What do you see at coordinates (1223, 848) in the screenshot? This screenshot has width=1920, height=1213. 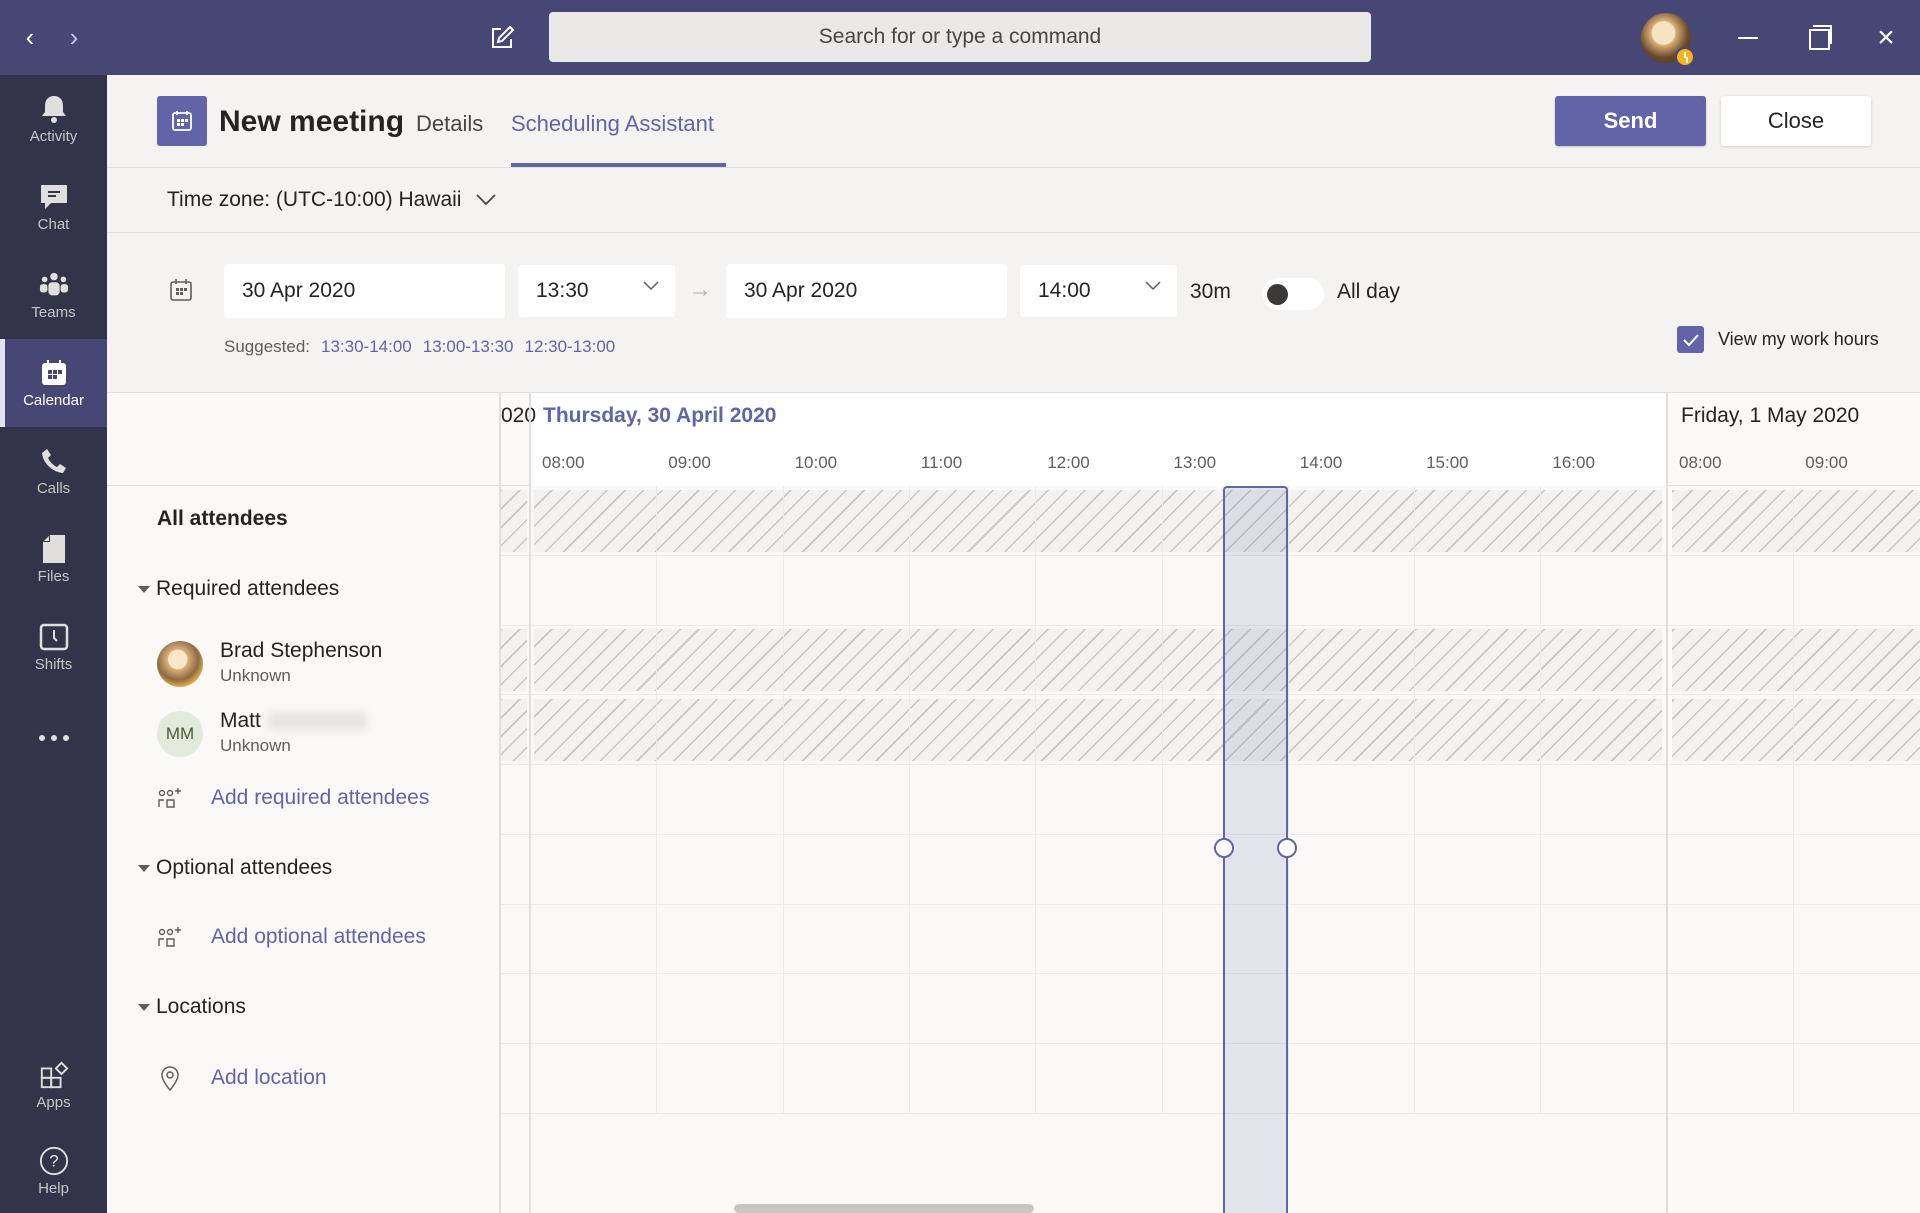 I see `resize-handle-start` at bounding box center [1223, 848].